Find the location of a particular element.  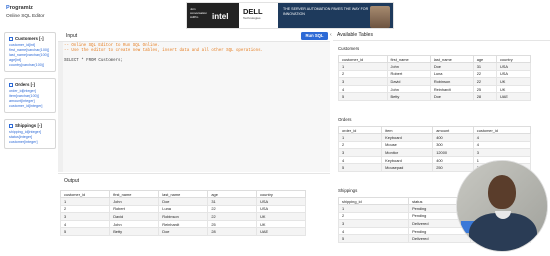

table-row: 3 David Robinson 22 UK is located at coordinates (435, 81).